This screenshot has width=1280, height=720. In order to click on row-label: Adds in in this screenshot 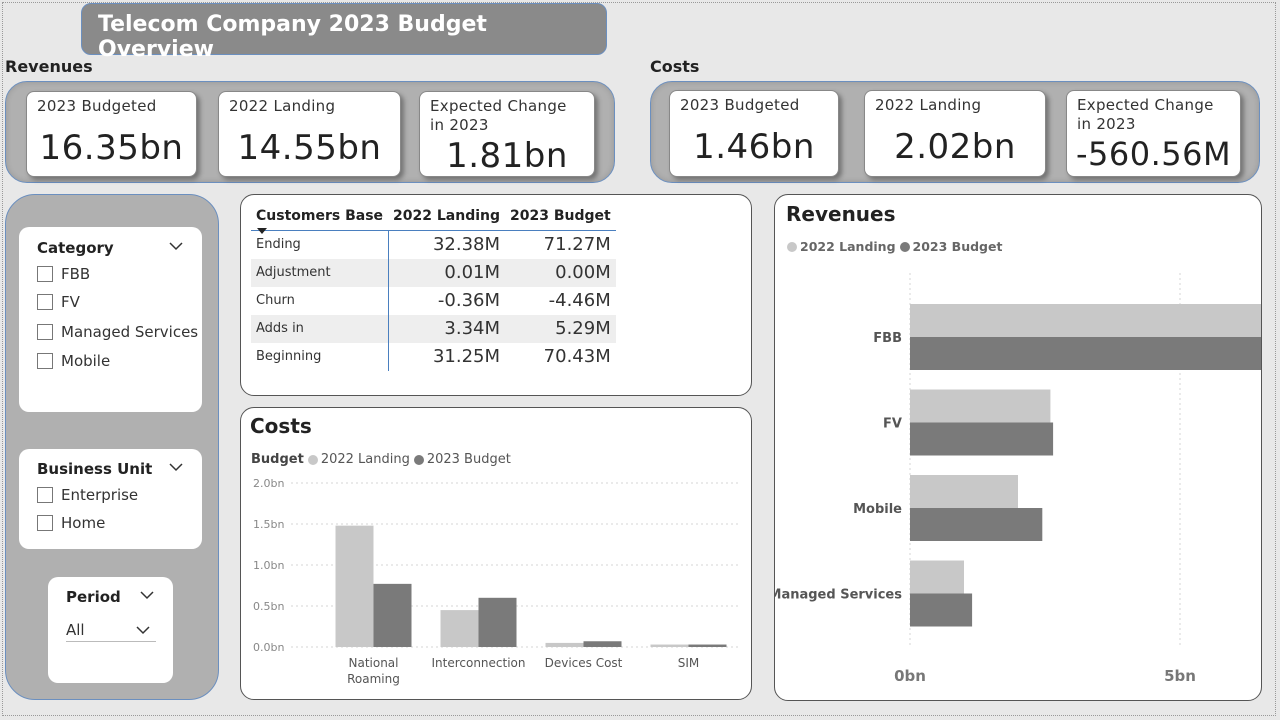, I will do `click(320, 328)`.